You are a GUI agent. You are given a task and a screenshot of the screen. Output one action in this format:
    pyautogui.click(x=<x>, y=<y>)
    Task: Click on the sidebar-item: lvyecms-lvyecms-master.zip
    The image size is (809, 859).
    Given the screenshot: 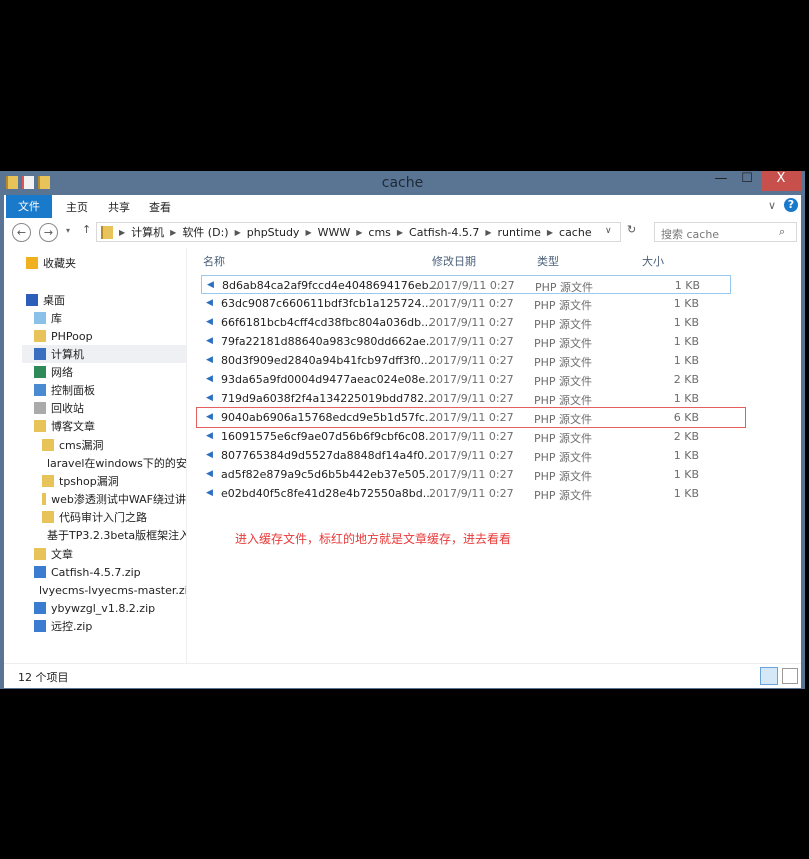 What is the action you would take?
    pyautogui.click(x=110, y=590)
    